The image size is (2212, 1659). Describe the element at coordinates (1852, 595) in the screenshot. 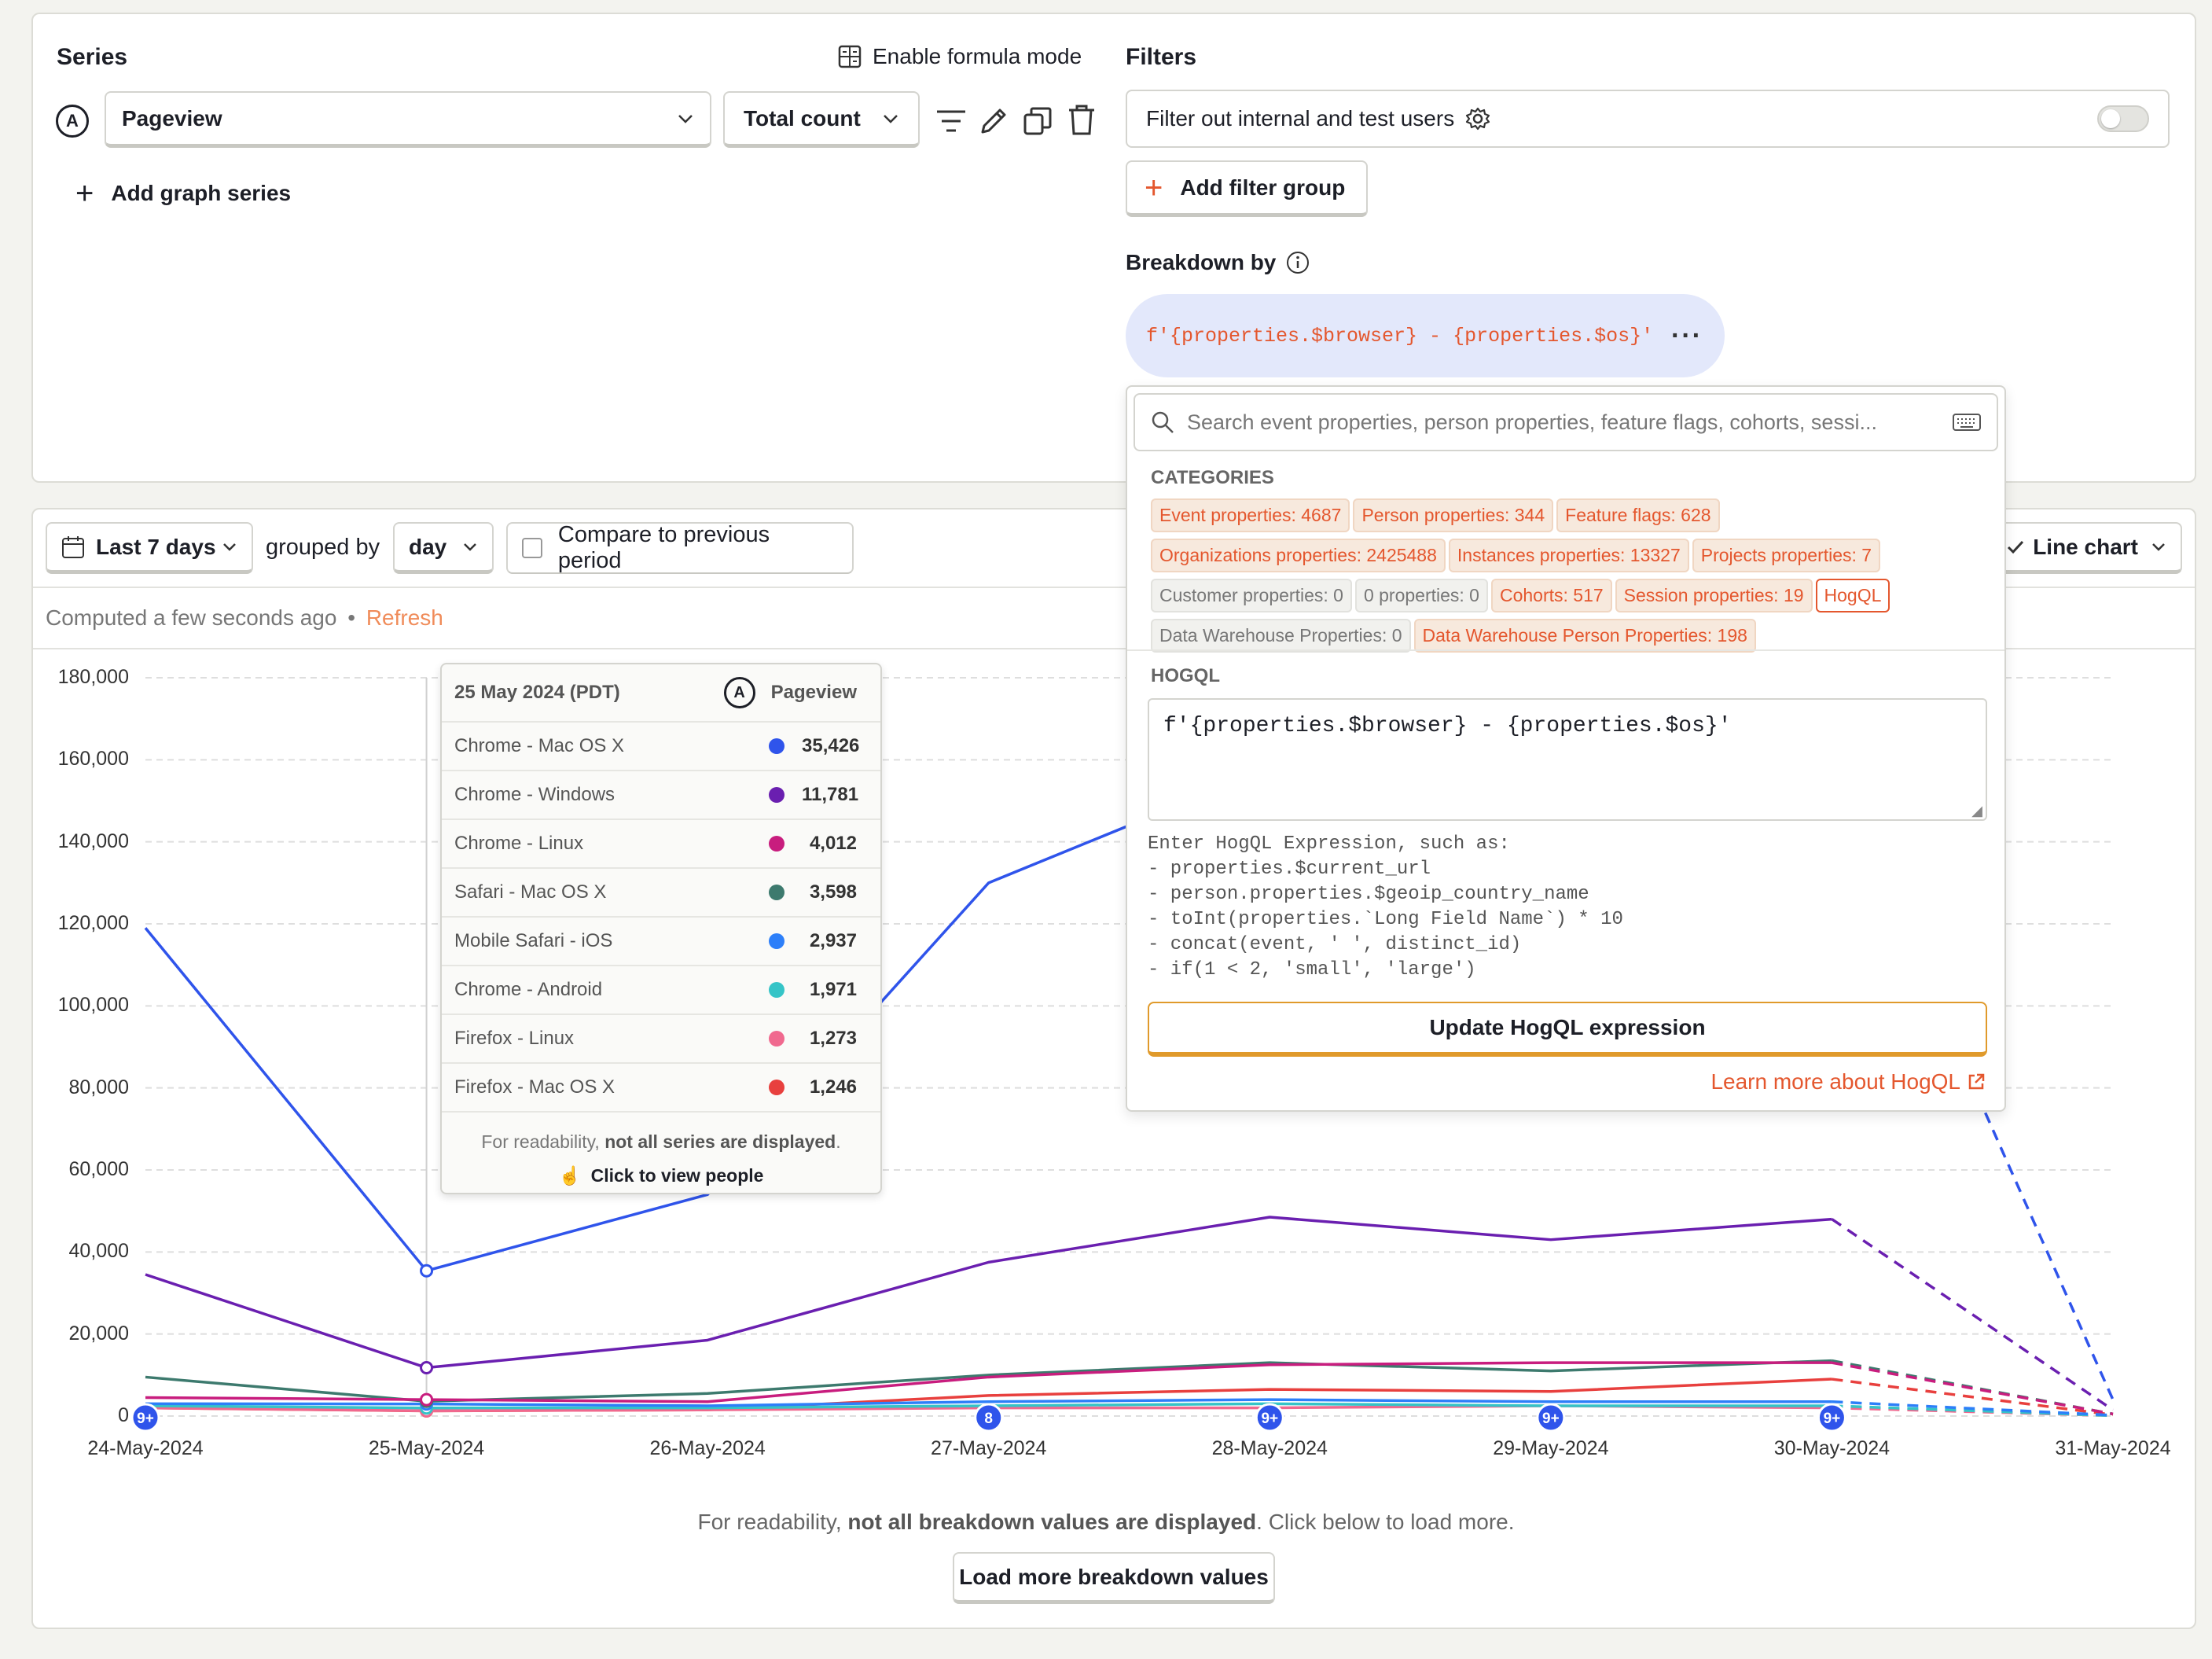

I see `category-tag: HogQL` at that location.